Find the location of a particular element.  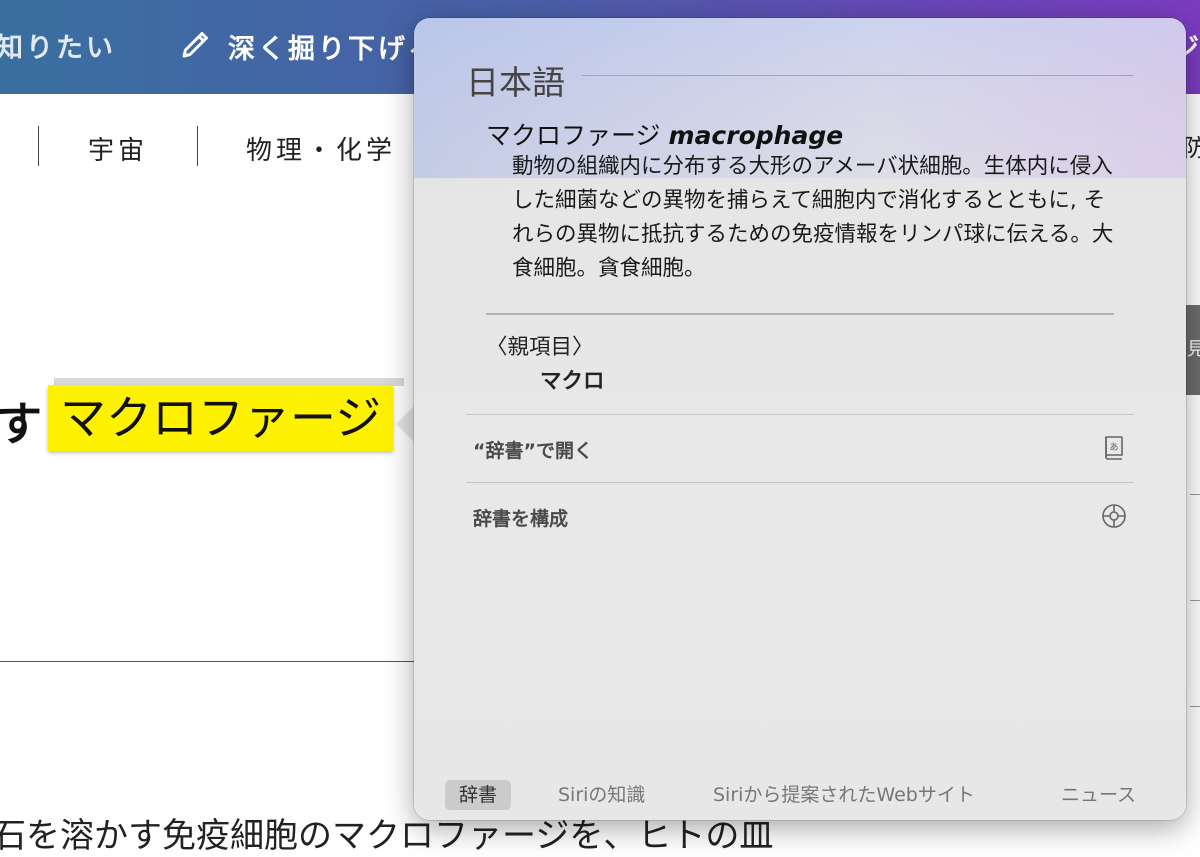

svg-text: あ is located at coordinates (1113, 447).